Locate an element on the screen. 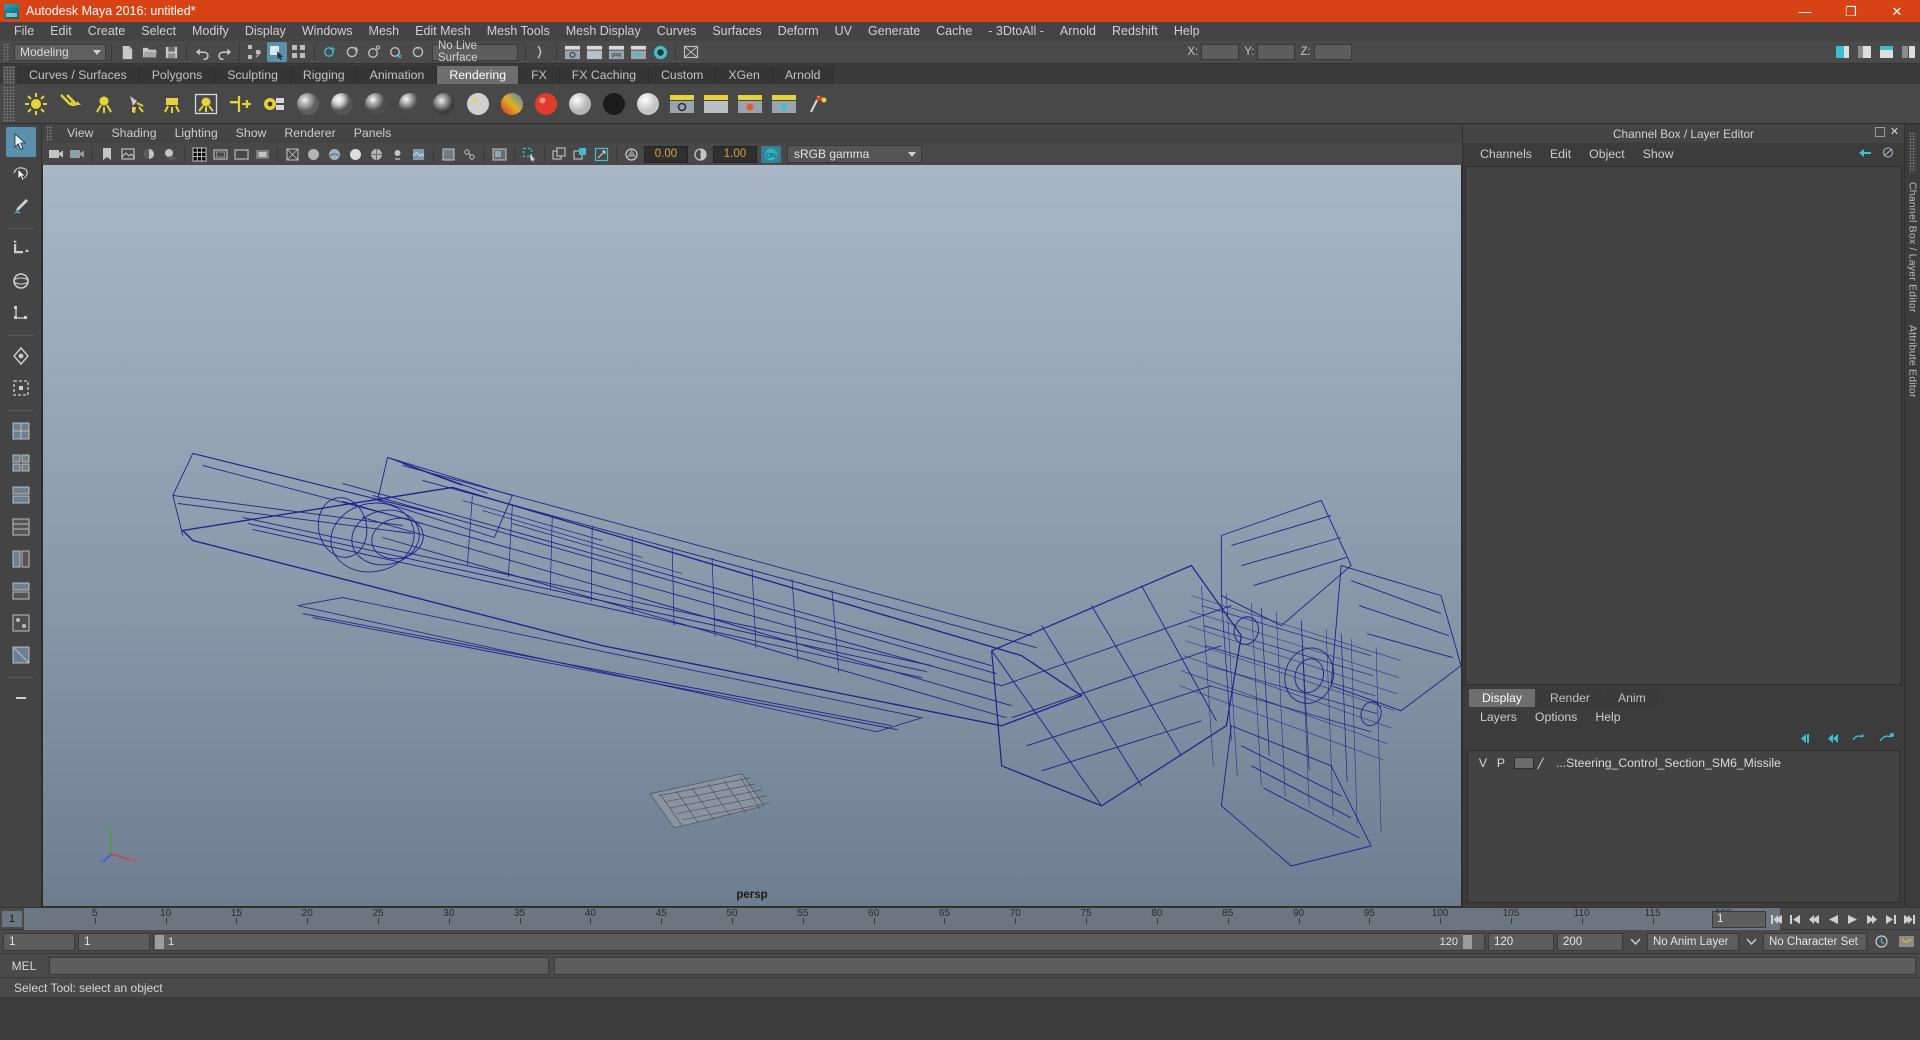  shelf-tab-handle is located at coordinates (9, 75).